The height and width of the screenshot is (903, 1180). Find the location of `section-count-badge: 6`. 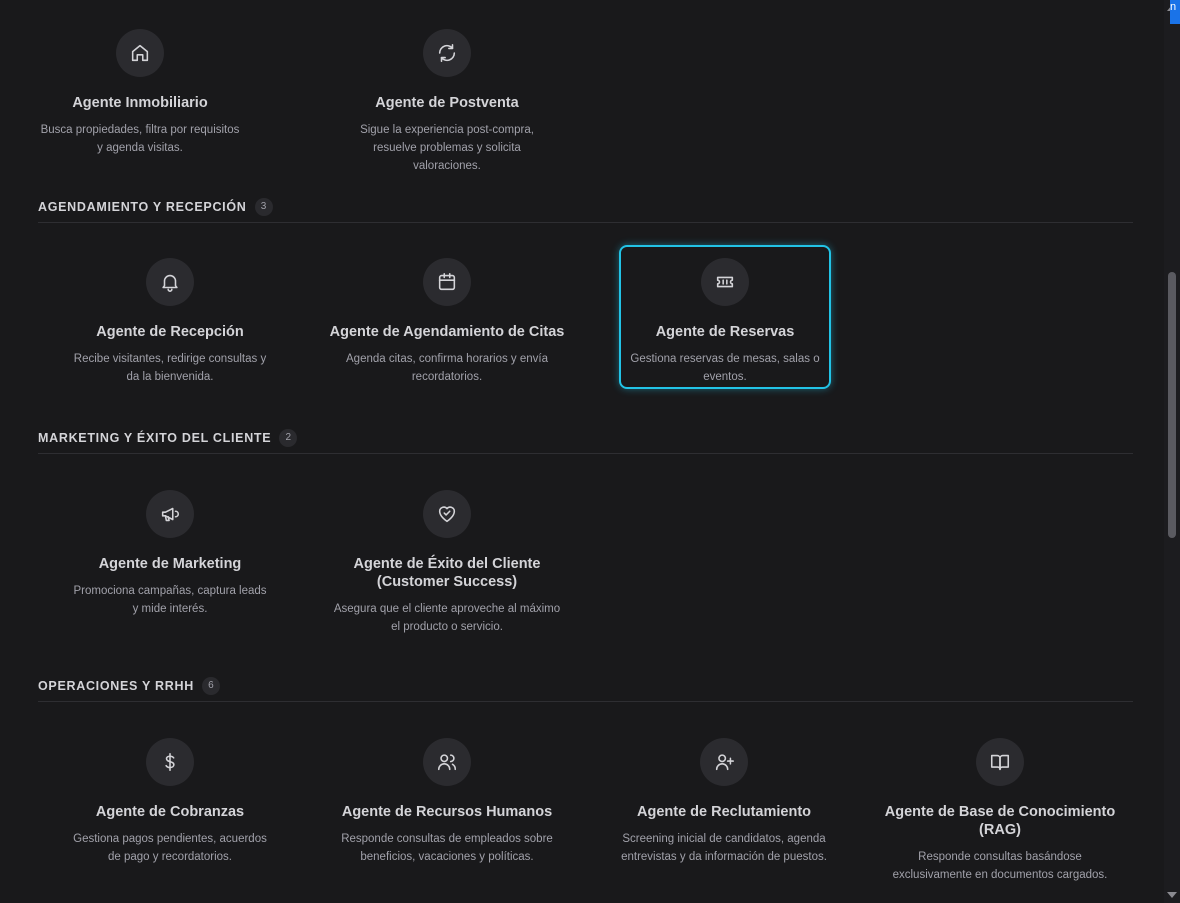

section-count-badge: 6 is located at coordinates (210, 685).